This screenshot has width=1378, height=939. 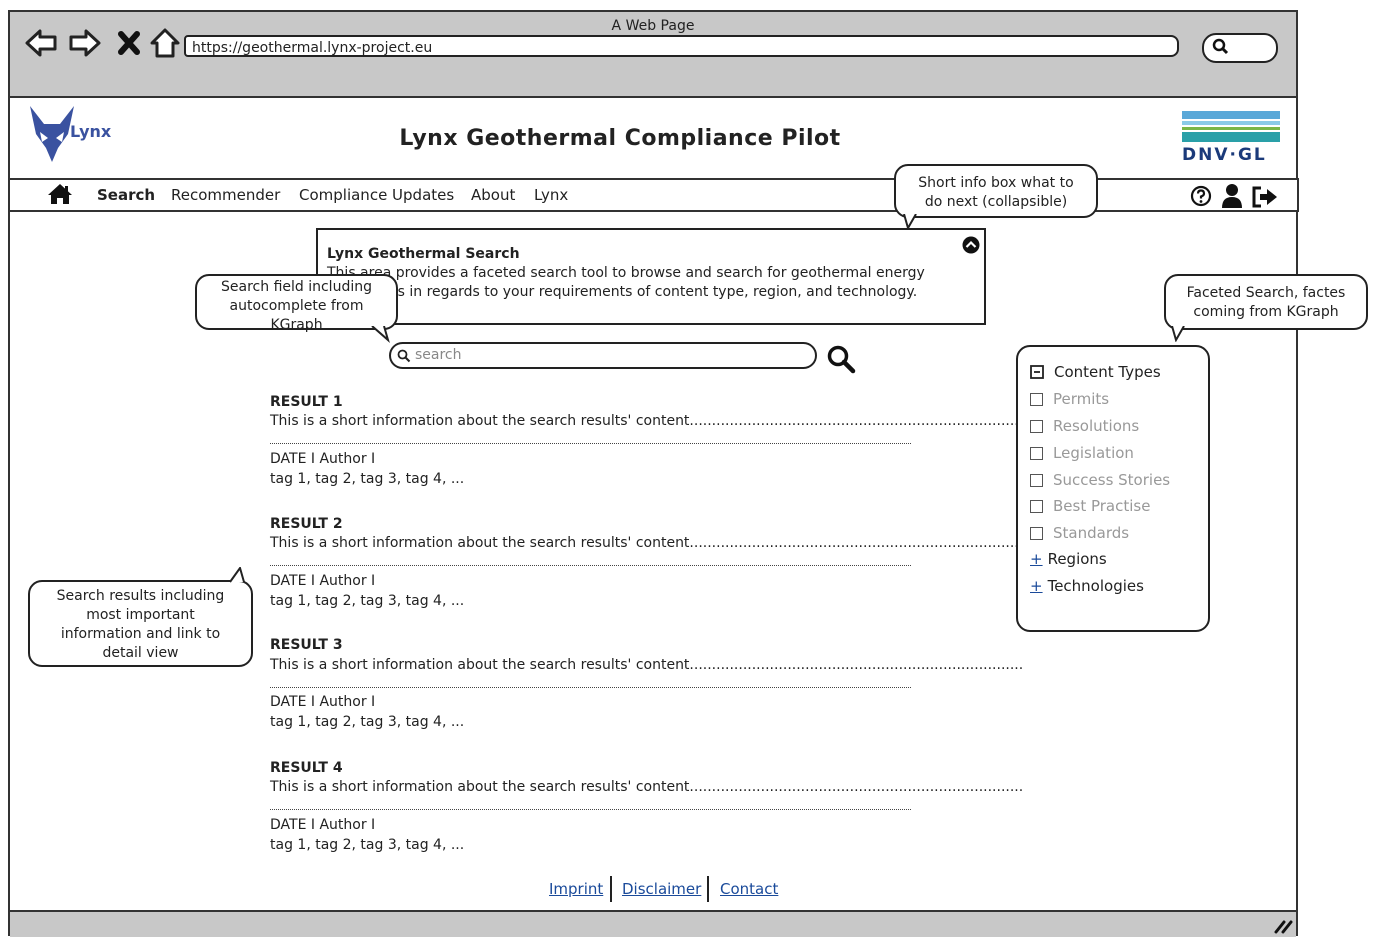 I want to click on facet-item-success-stories: Success Stories, so click(x=1100, y=480).